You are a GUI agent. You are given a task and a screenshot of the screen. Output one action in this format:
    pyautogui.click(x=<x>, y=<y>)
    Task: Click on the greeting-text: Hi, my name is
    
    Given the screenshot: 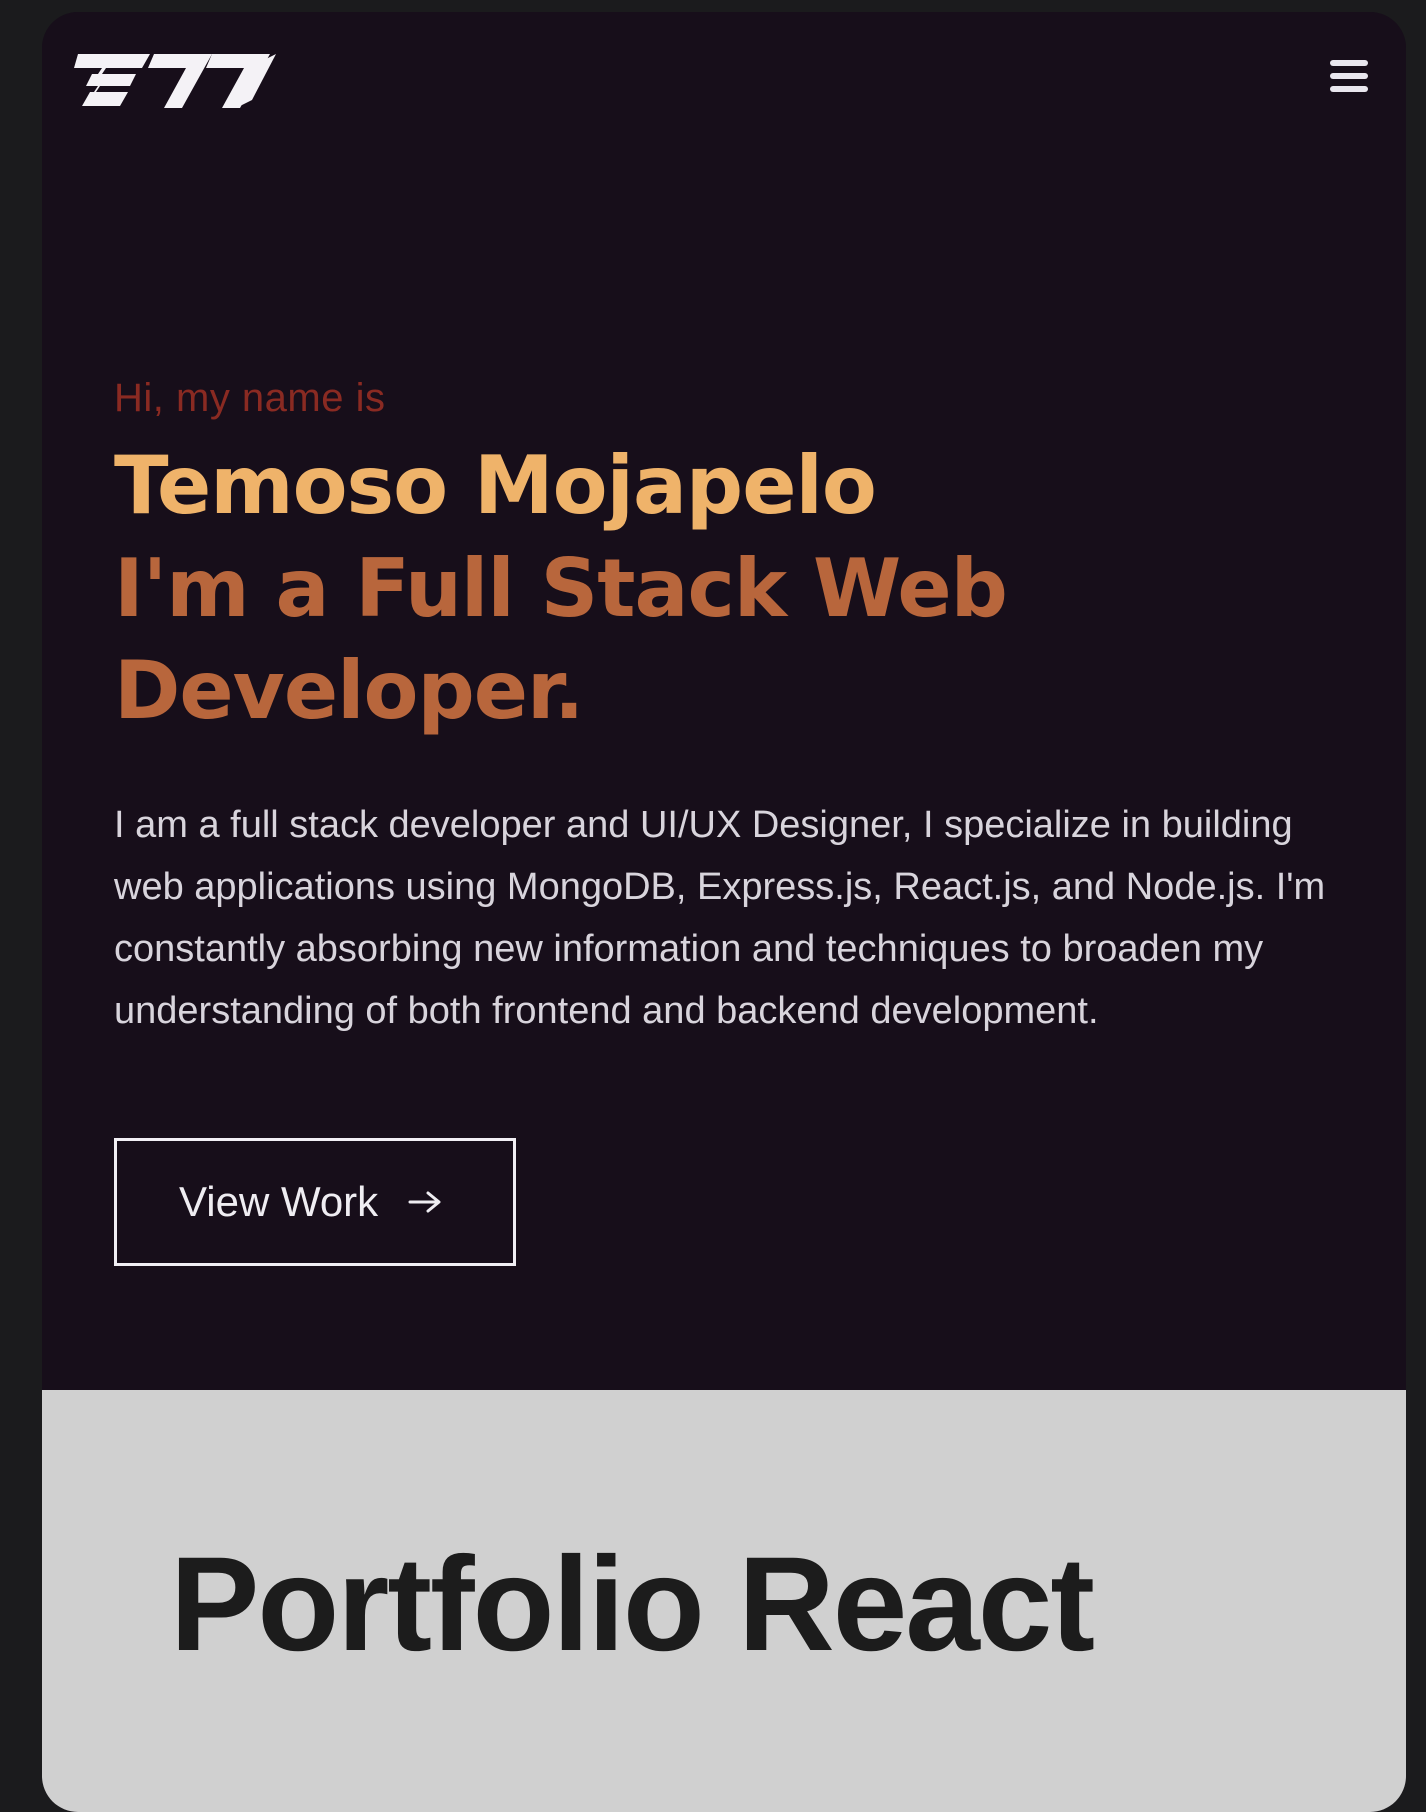 What is the action you would take?
    pyautogui.click(x=250, y=398)
    